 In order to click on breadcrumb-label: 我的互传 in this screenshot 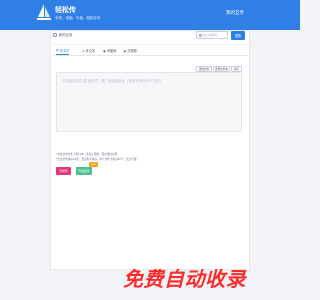, I will do `click(66, 35)`.